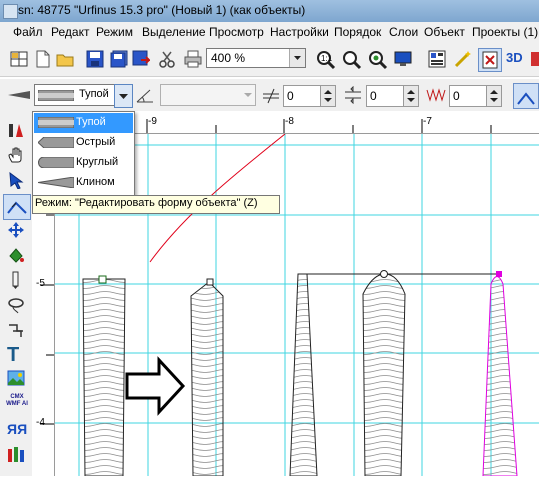  What do you see at coordinates (40, 422) in the screenshot?
I see `ruler-label-neg4: -4` at bounding box center [40, 422].